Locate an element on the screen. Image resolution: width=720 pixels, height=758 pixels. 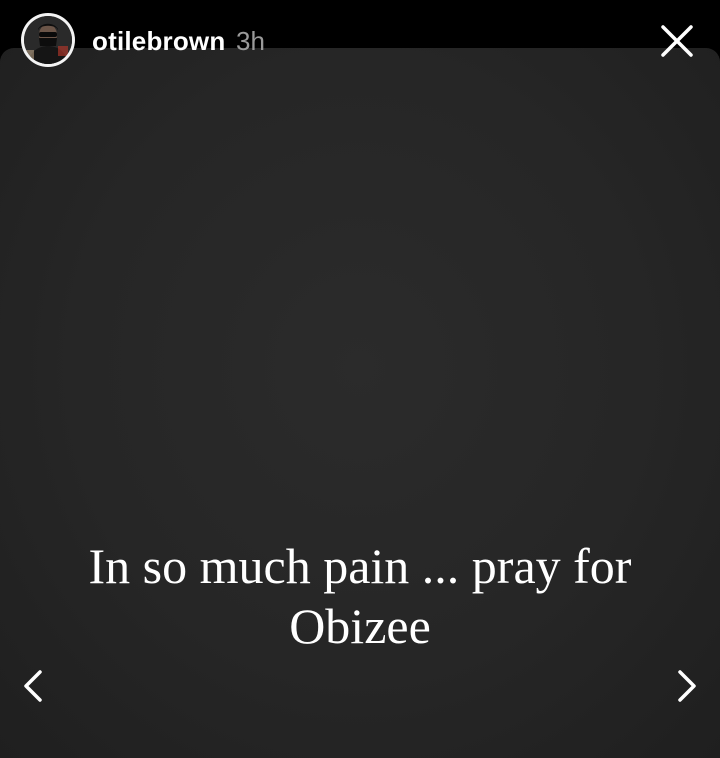
story-caption: In so much pain ... pray for Obizee is located at coordinates (360, 596).